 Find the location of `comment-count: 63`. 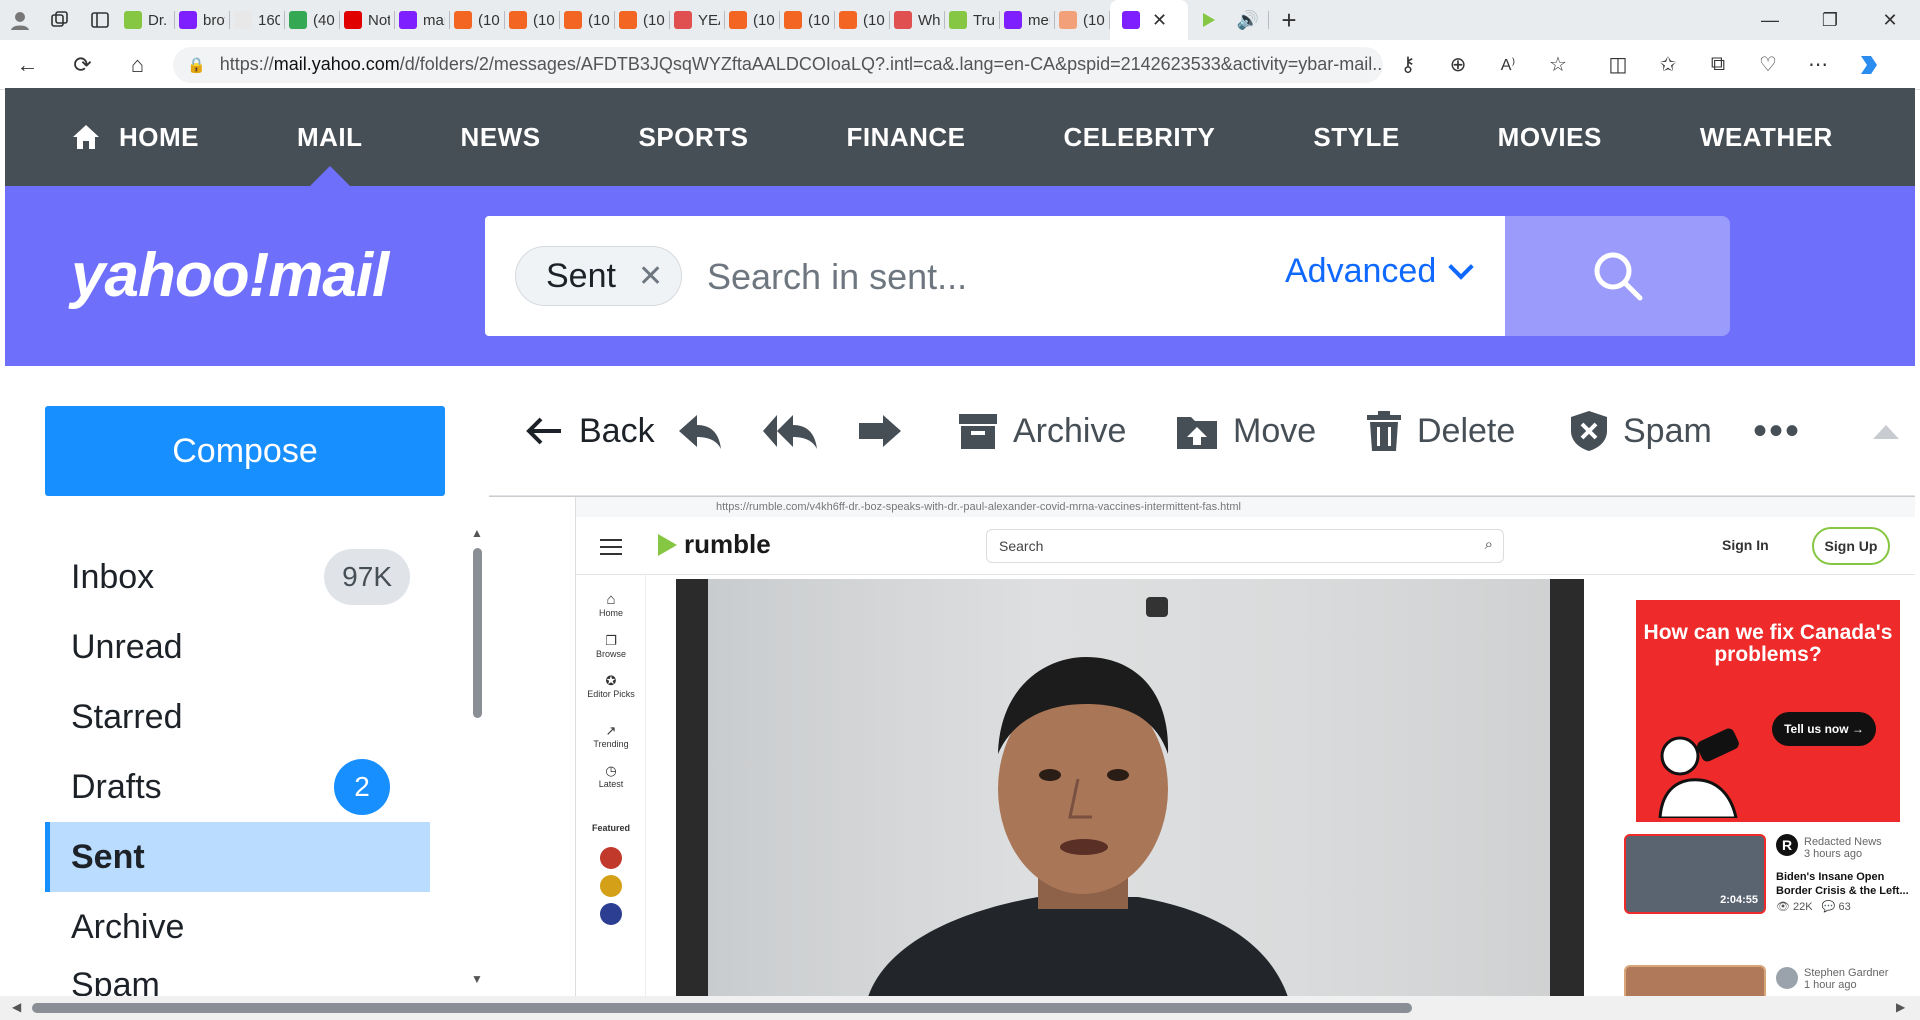

comment-count: 63 is located at coordinates (1844, 907).